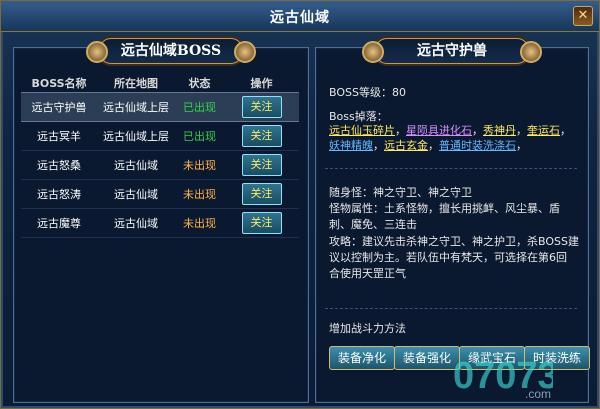  Describe the element at coordinates (358, 116) in the screenshot. I see `drops-title: Boss掉落：` at that location.